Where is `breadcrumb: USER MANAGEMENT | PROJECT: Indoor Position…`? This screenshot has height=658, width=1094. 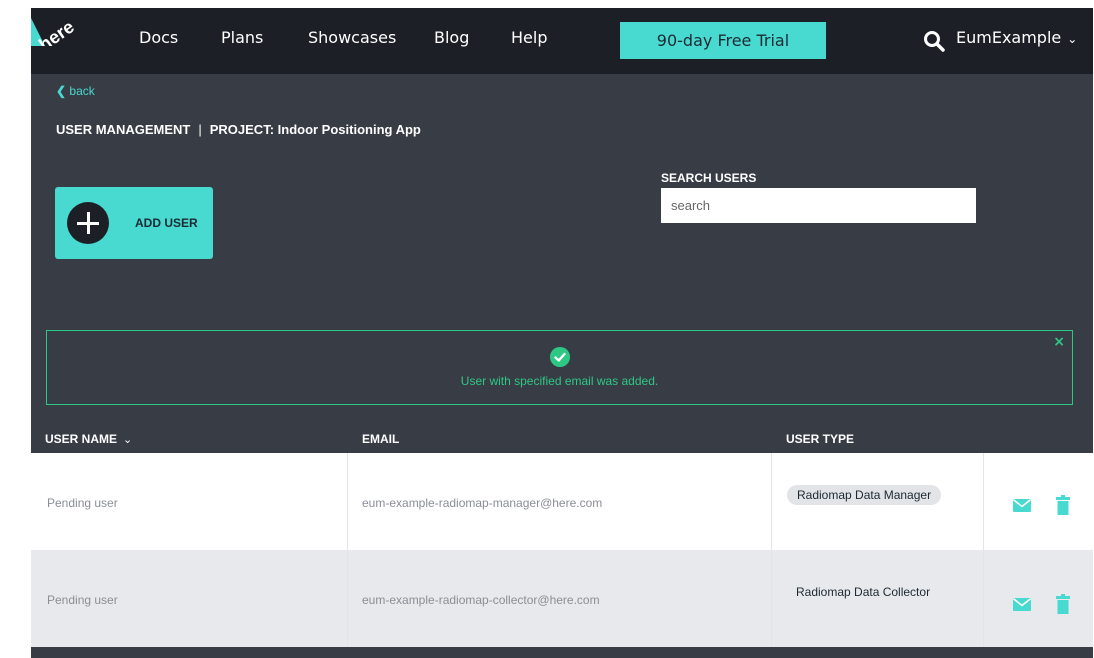 breadcrumb: USER MANAGEMENT | PROJECT: Indoor Position… is located at coordinates (238, 129).